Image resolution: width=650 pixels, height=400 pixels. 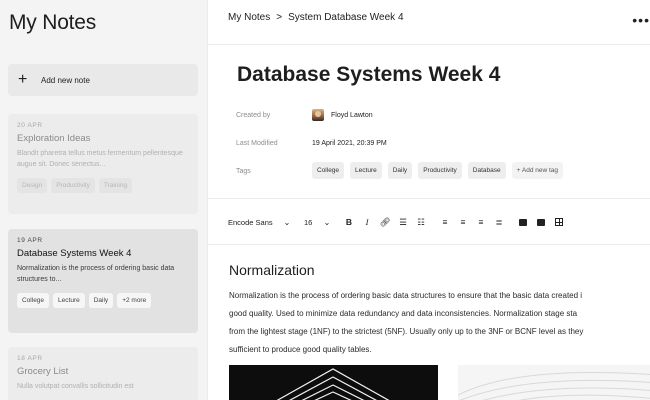 I want to click on tag-chip: Lecture, so click(x=366, y=170).